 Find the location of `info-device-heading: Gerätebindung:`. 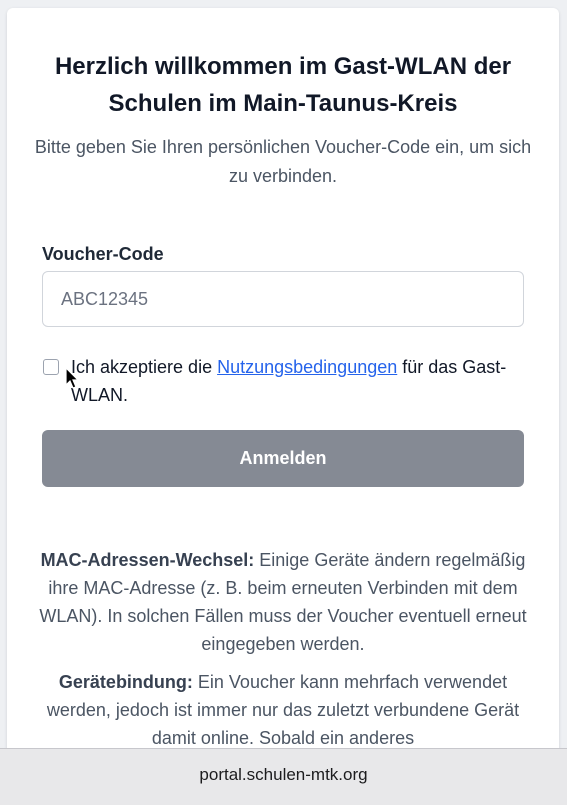

info-device-heading: Gerätebindung: is located at coordinates (125, 682).